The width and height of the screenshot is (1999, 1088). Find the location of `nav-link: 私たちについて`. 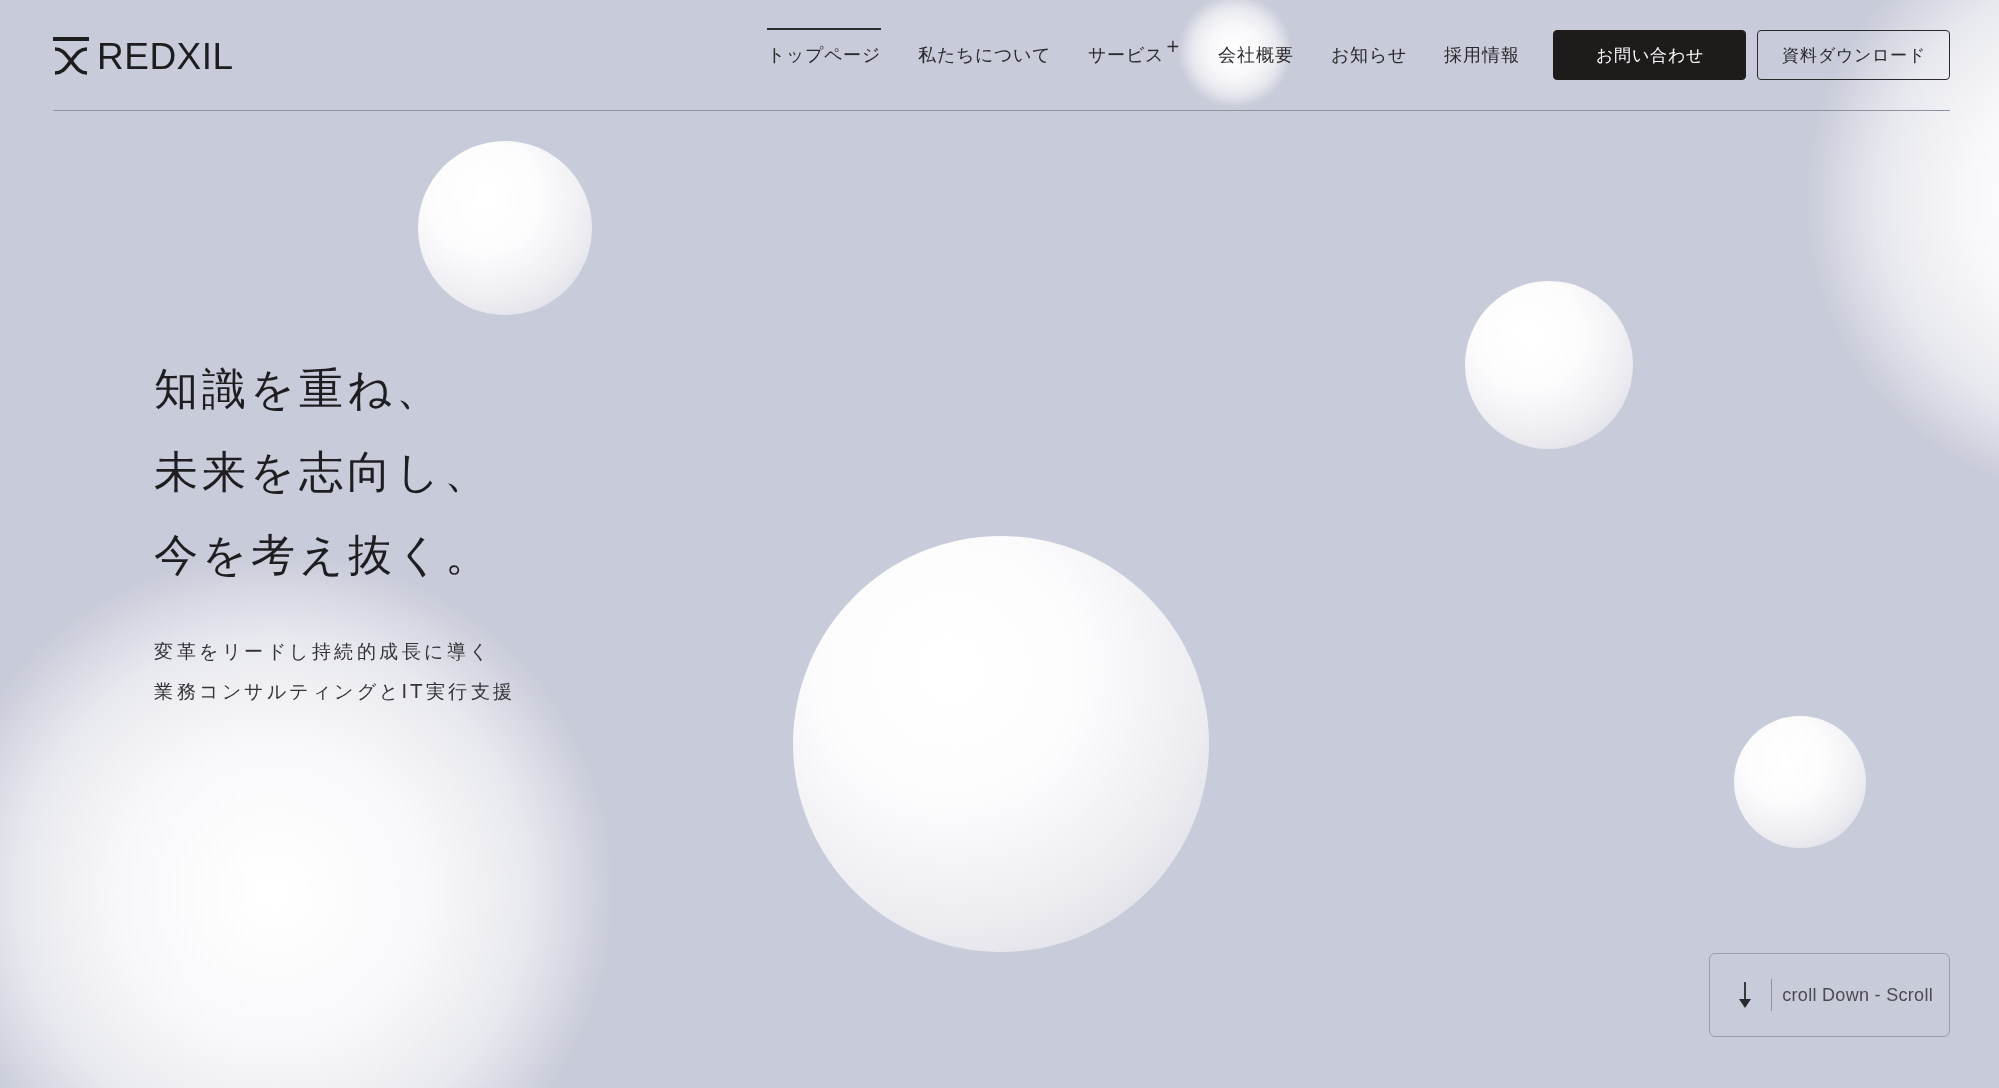

nav-link: 私たちについて is located at coordinates (984, 55).